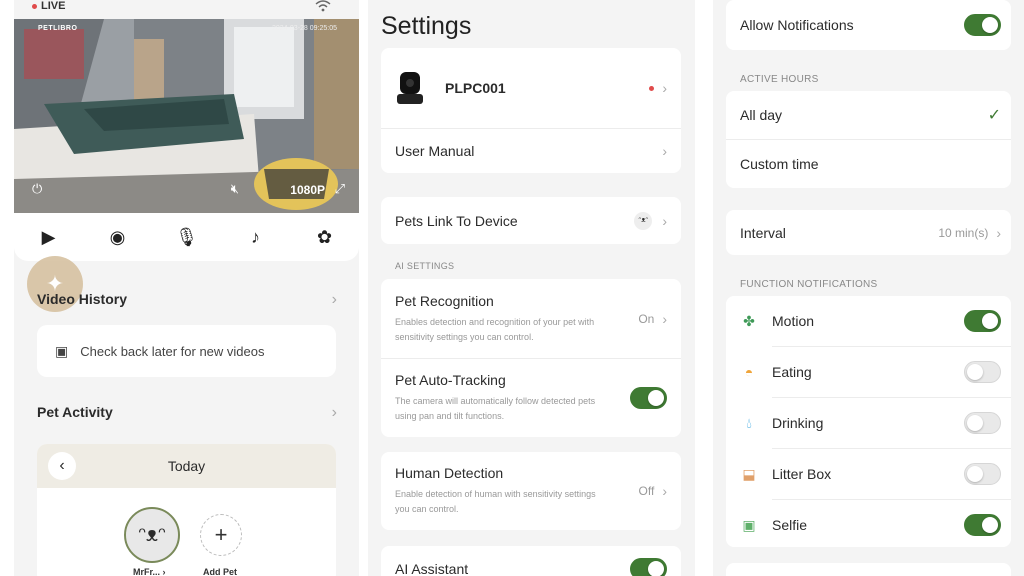  I want to click on live-indicator: LIVE, so click(48, 6).